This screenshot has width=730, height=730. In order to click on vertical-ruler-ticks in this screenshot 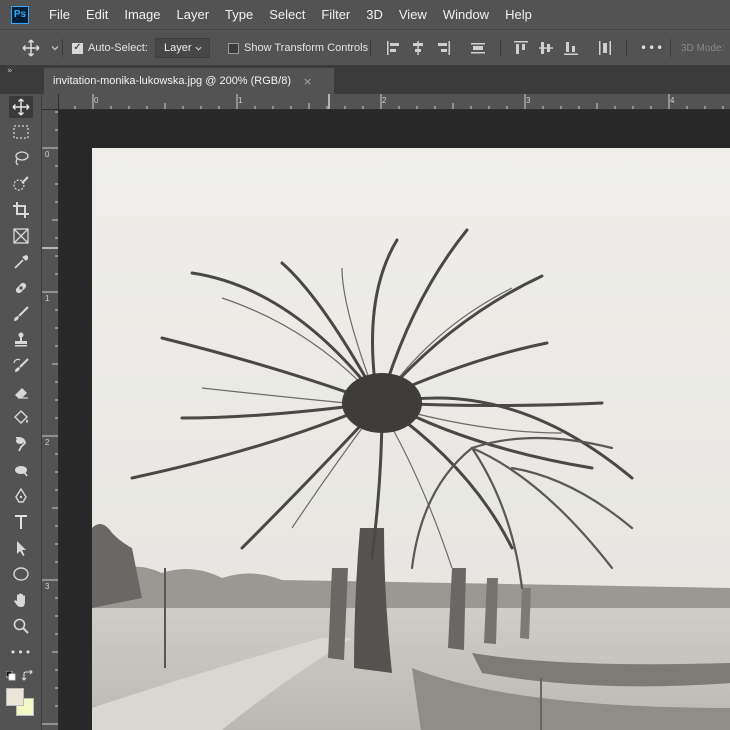, I will do `click(50, 418)`.